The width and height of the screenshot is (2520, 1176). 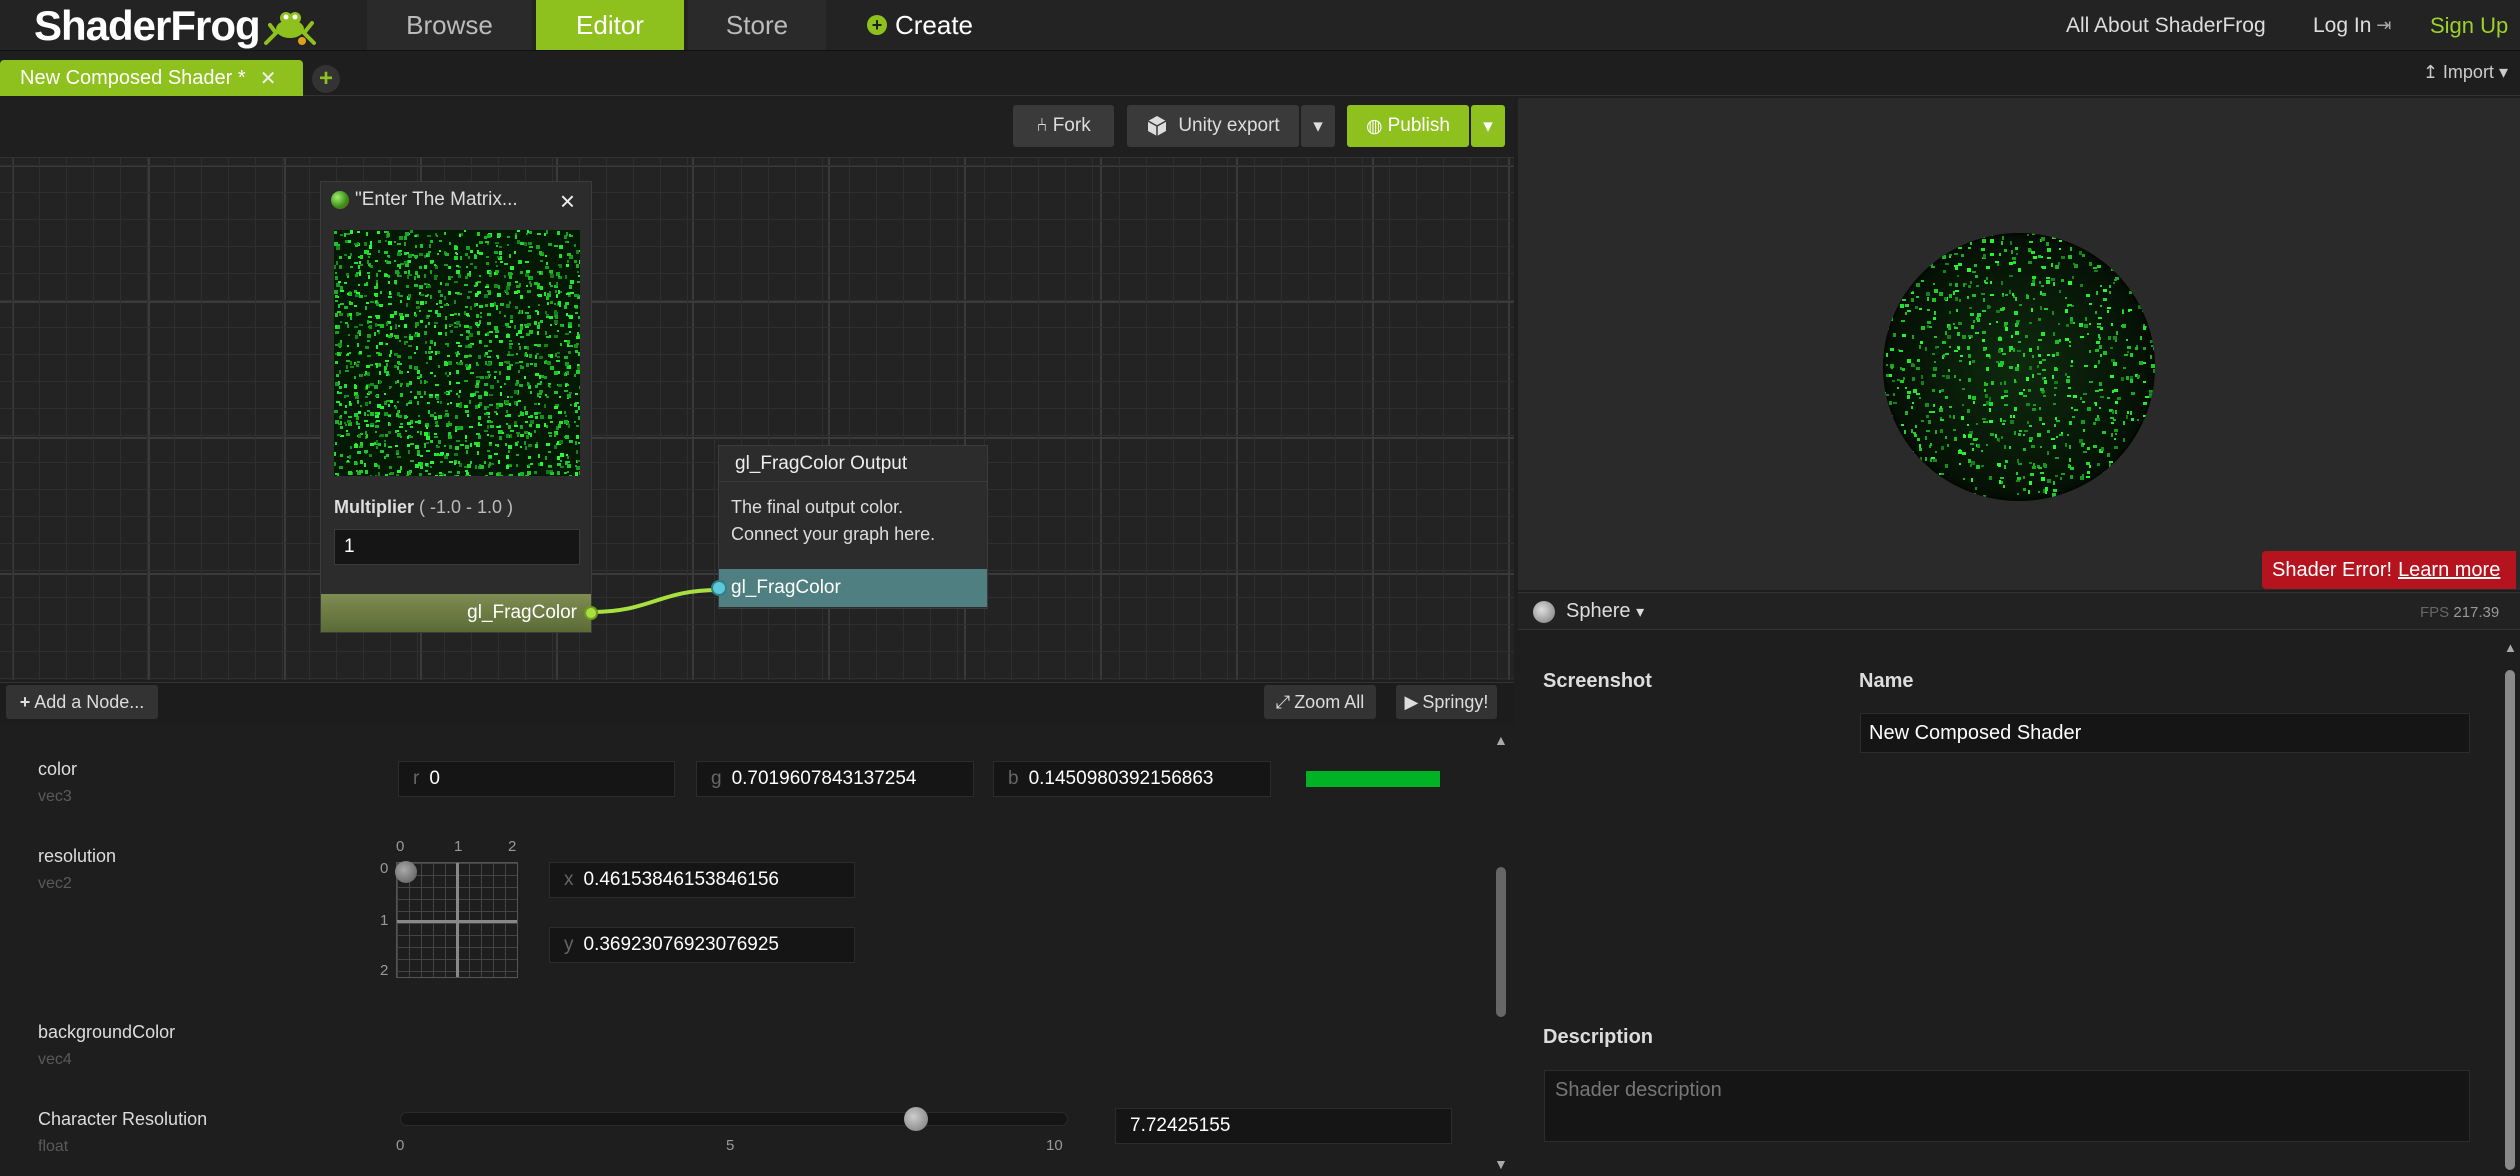 I want to click on fork-button: ⑃ Fork, so click(x=1063, y=126).